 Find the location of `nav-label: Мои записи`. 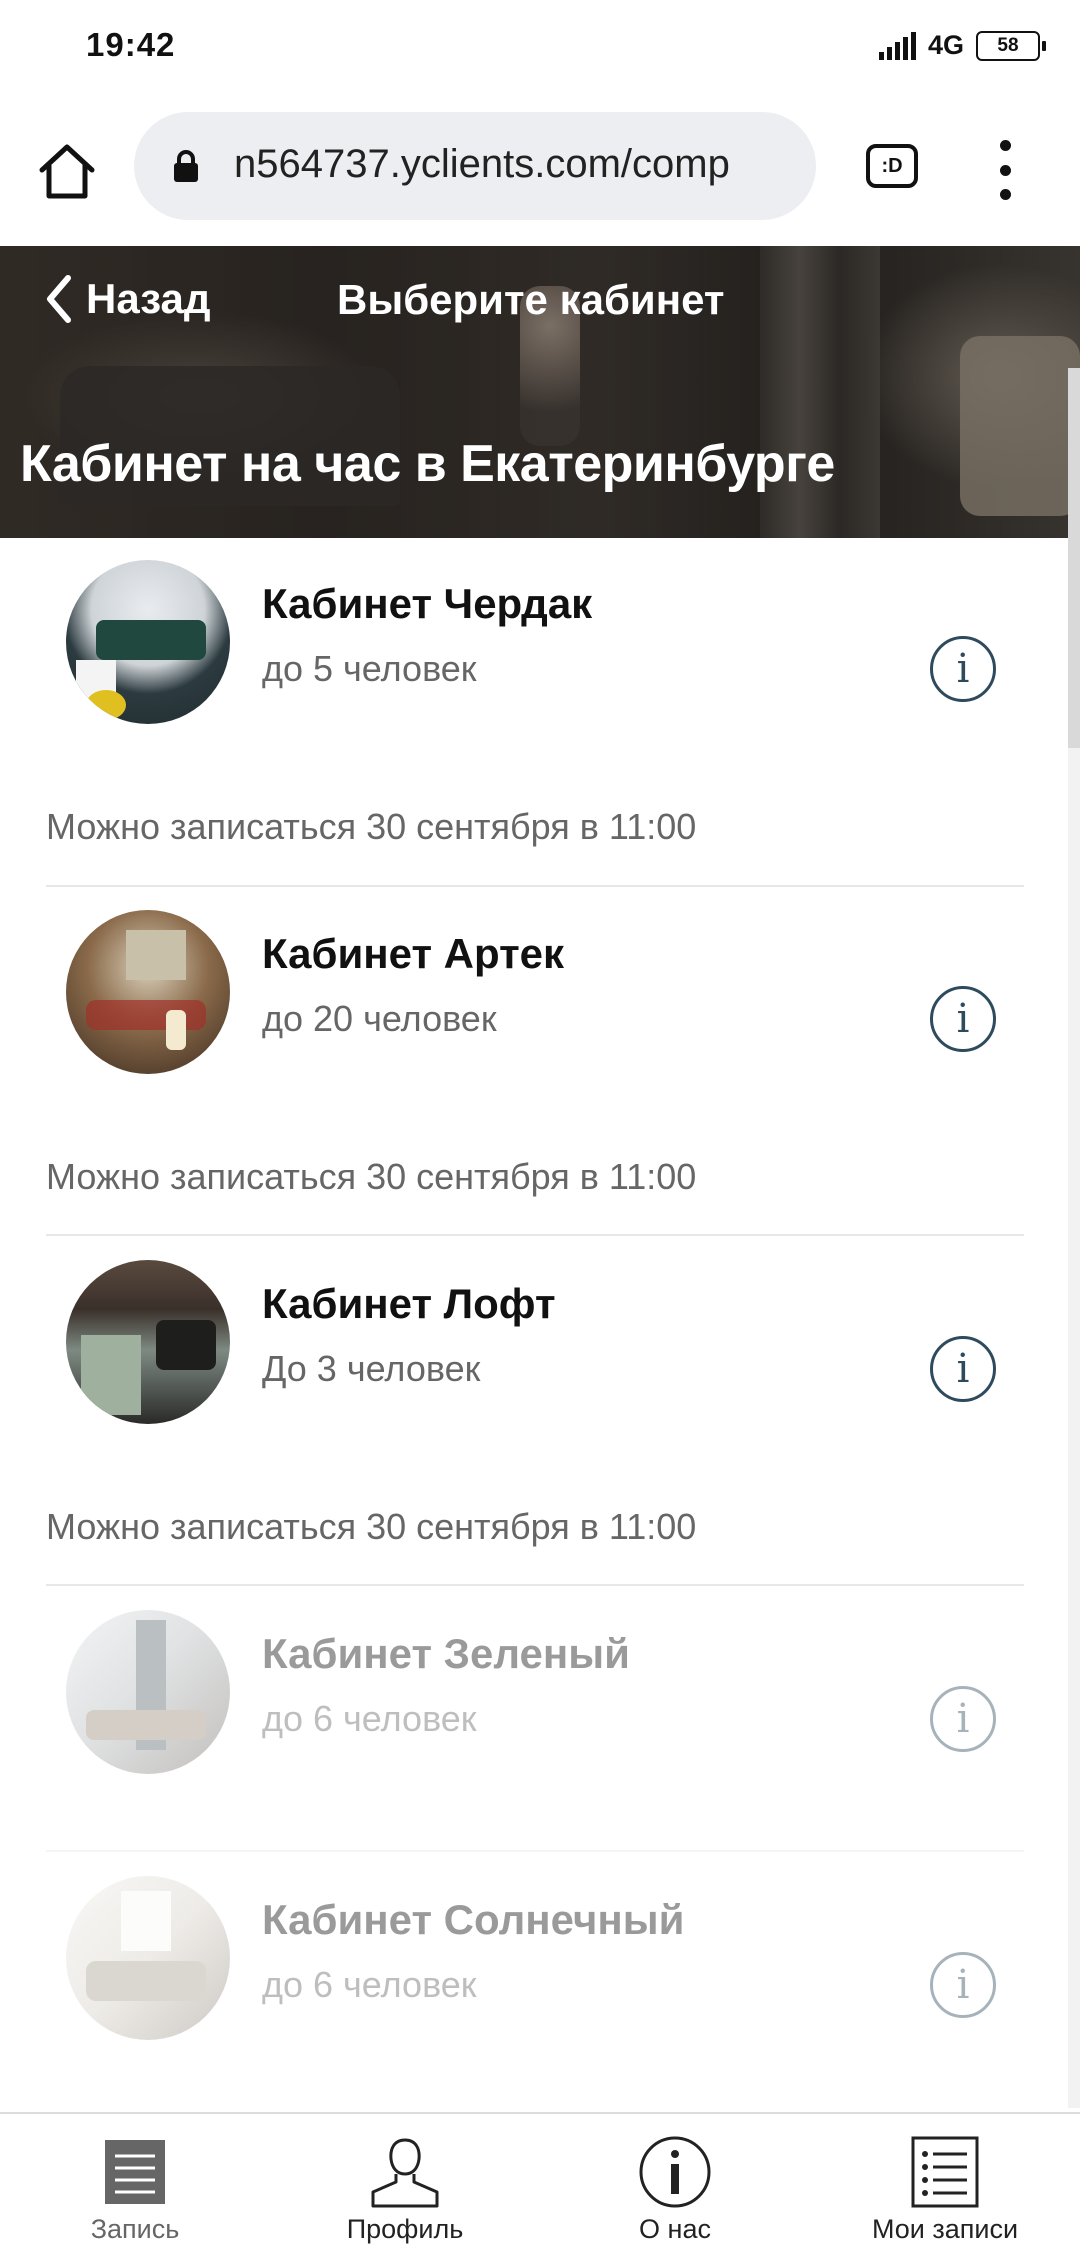

nav-label: Мои записи is located at coordinates (945, 2229).